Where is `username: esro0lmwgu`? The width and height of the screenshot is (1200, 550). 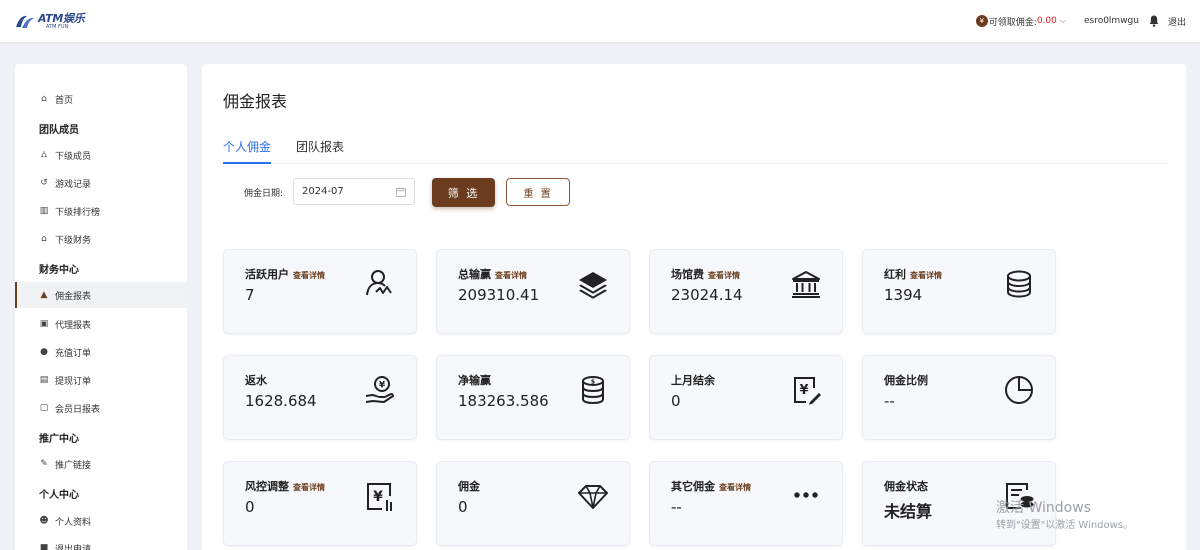 username: esro0lmwgu is located at coordinates (1111, 21).